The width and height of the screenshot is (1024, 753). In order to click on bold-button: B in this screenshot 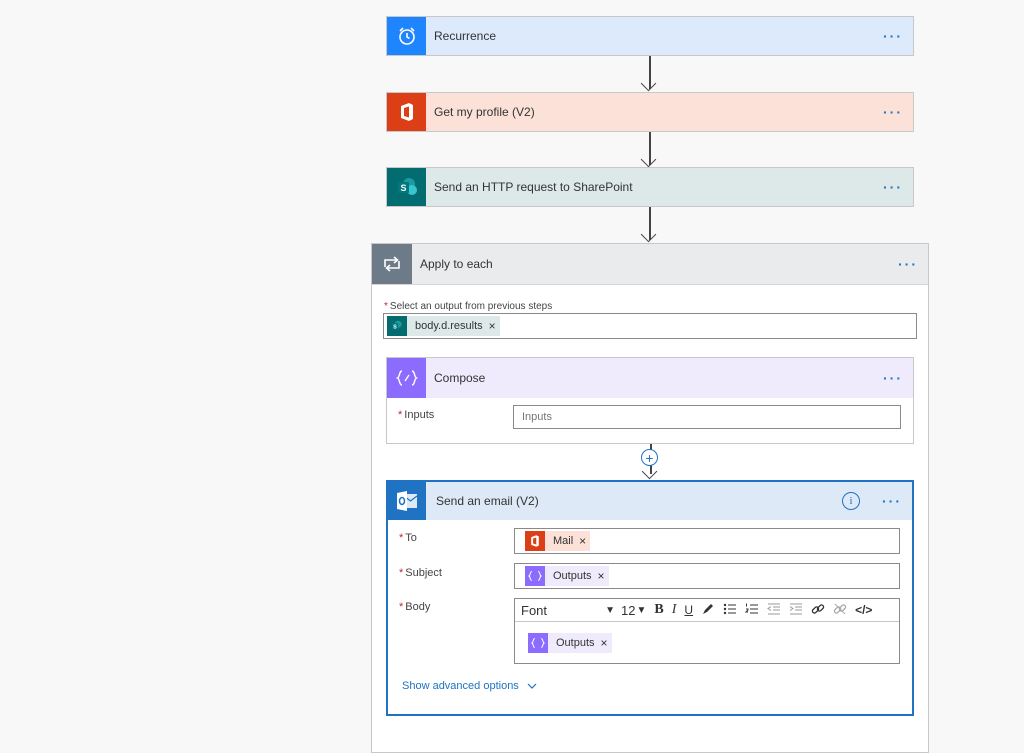, I will do `click(658, 610)`.